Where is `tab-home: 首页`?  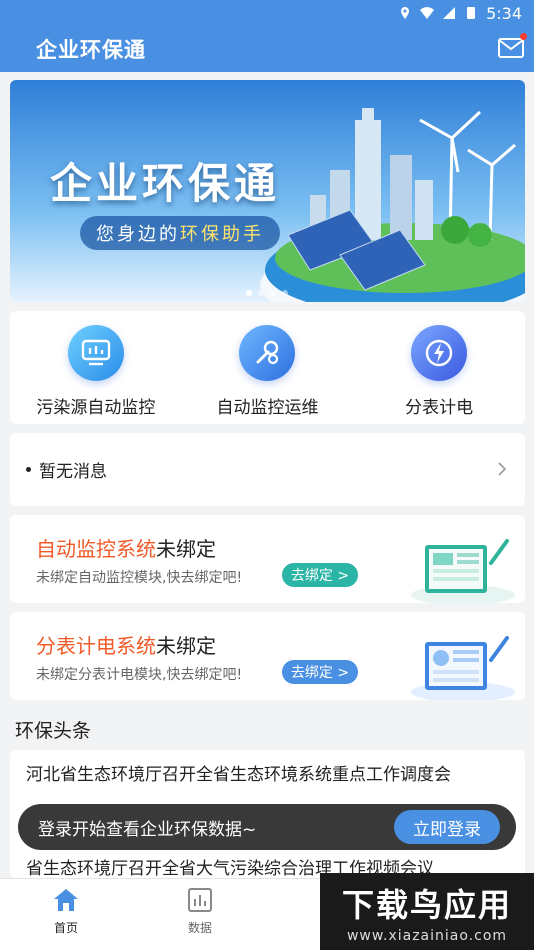 tab-home: 首页 is located at coordinates (66, 911).